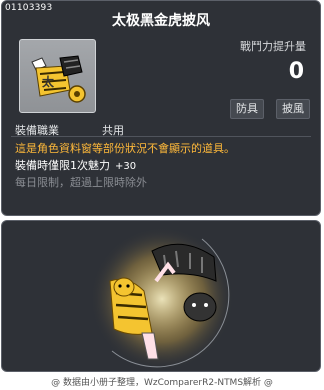 Image resolution: width=324 pixels, height=390 pixels. Describe the element at coordinates (161, 136) in the screenshot. I see `divider` at that location.